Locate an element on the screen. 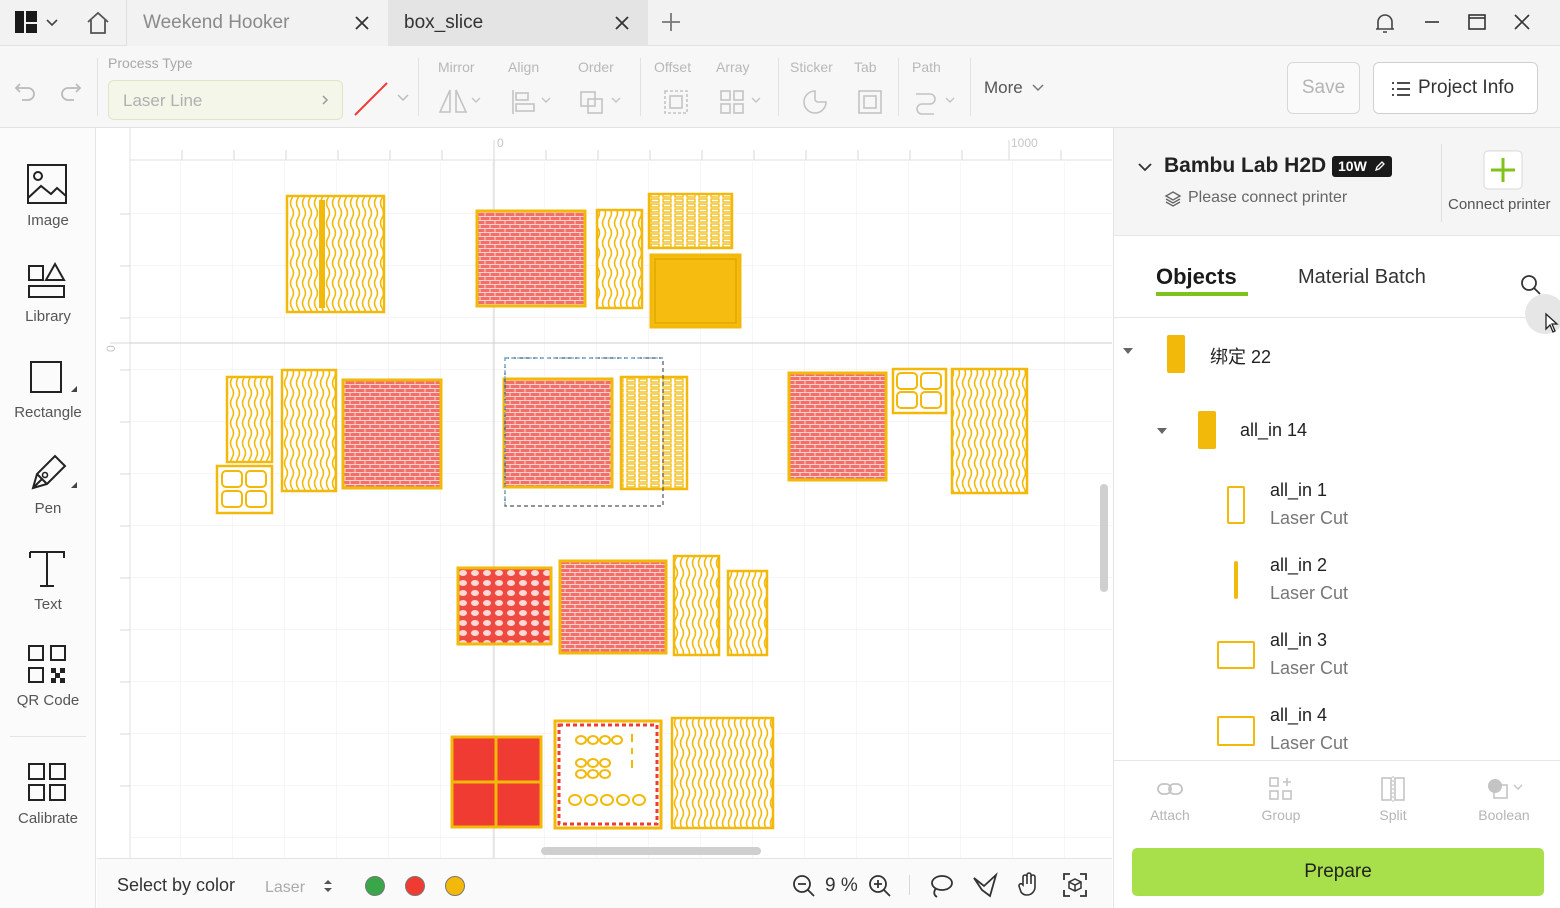 The image size is (1560, 908). sticker-icon is located at coordinates (815, 102).